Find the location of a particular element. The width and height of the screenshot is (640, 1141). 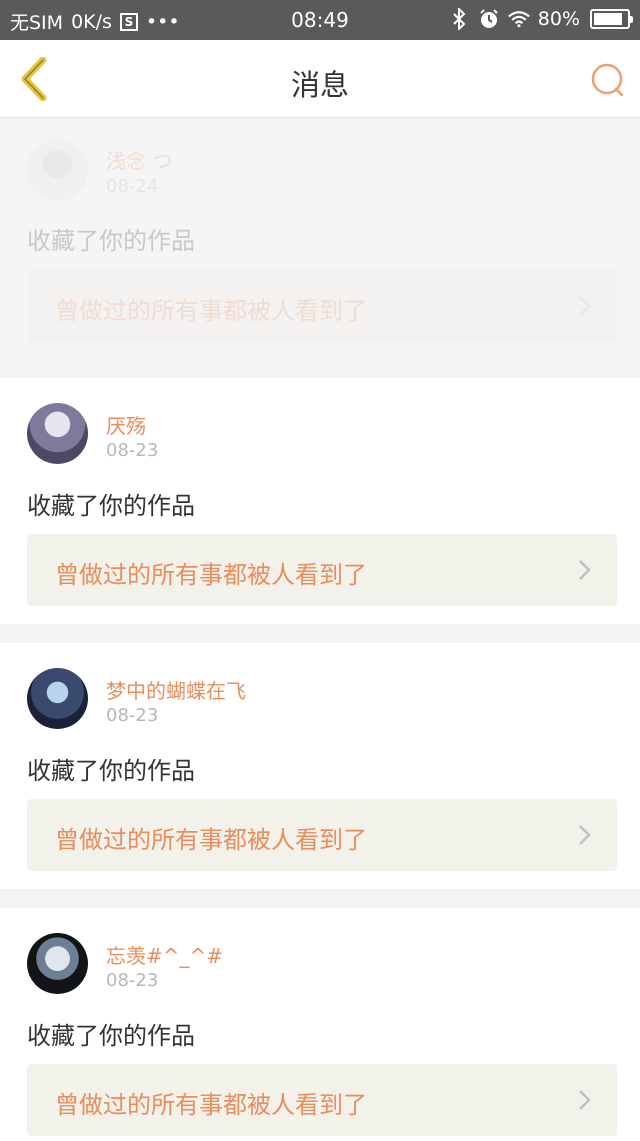

battery-icon is located at coordinates (611, 19).